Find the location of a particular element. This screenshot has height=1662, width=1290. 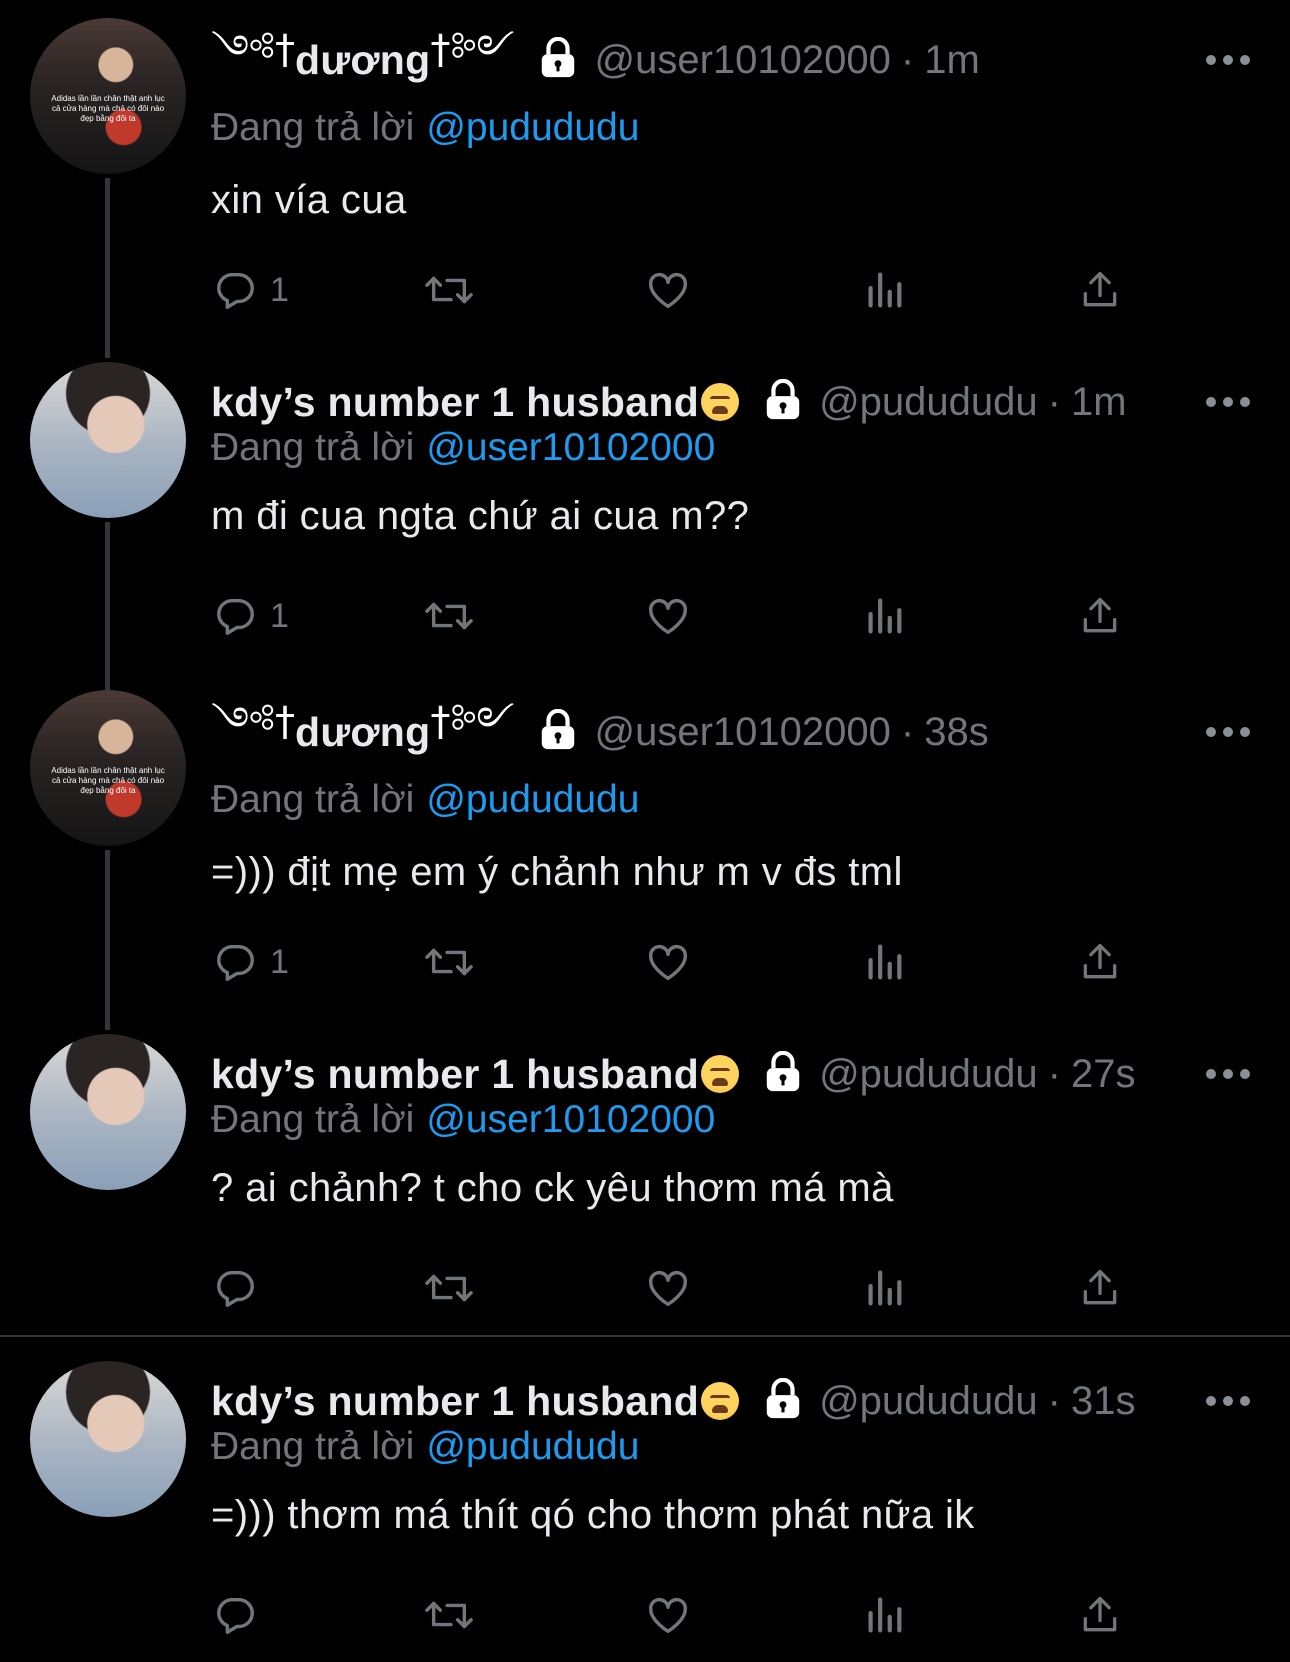

tweet-header: kdy’s number 1 husband @pudududu · 31s is located at coordinates (673, 1401).